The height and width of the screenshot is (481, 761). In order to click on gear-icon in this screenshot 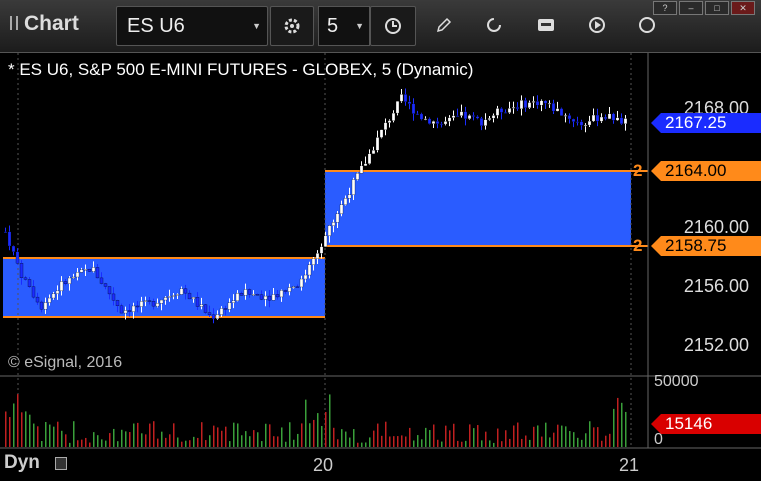, I will do `click(292, 26)`.